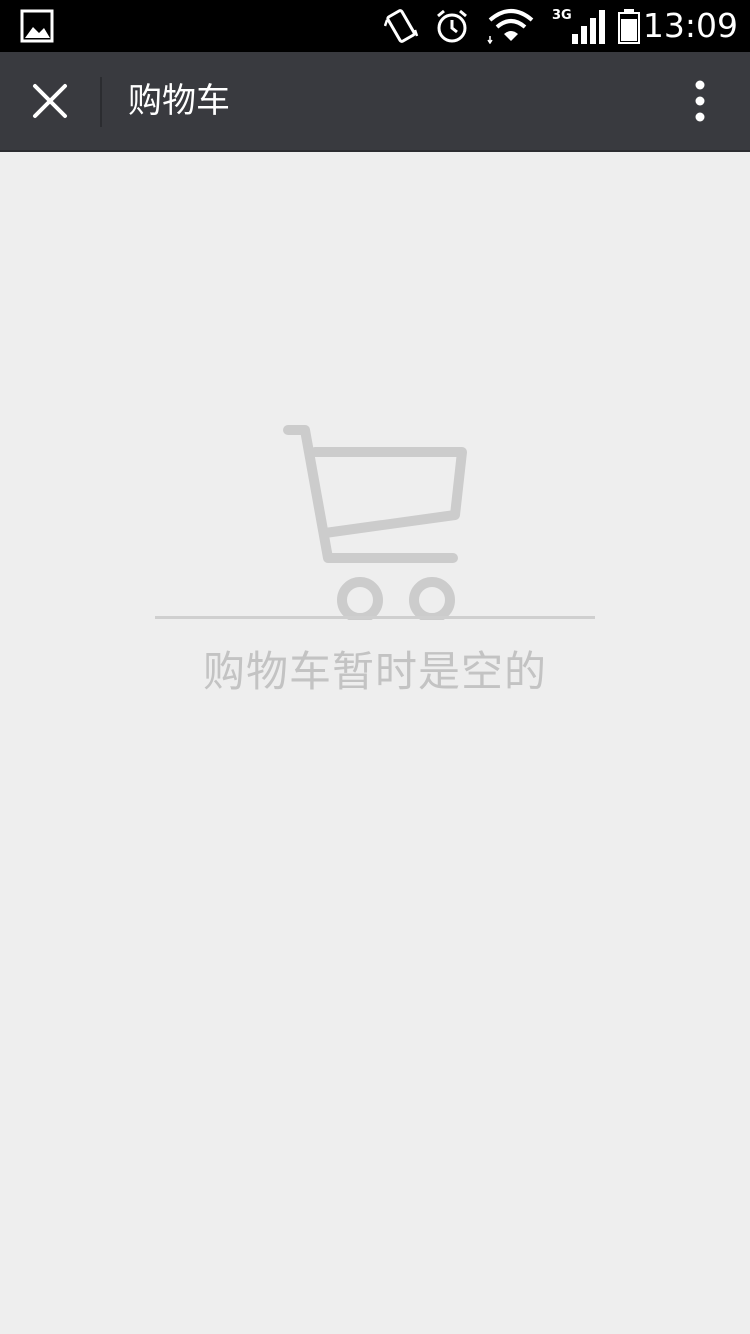 This screenshot has width=750, height=1334. I want to click on more-vertical-icon, so click(700, 101).